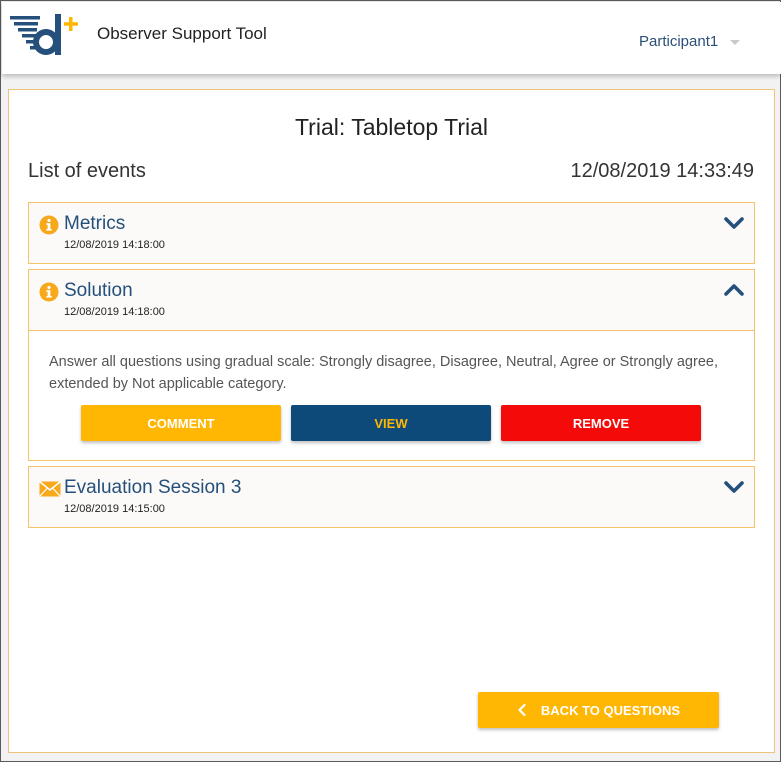 This screenshot has width=781, height=762. Describe the element at coordinates (735, 42) in the screenshot. I see `caret-down-icon` at that location.